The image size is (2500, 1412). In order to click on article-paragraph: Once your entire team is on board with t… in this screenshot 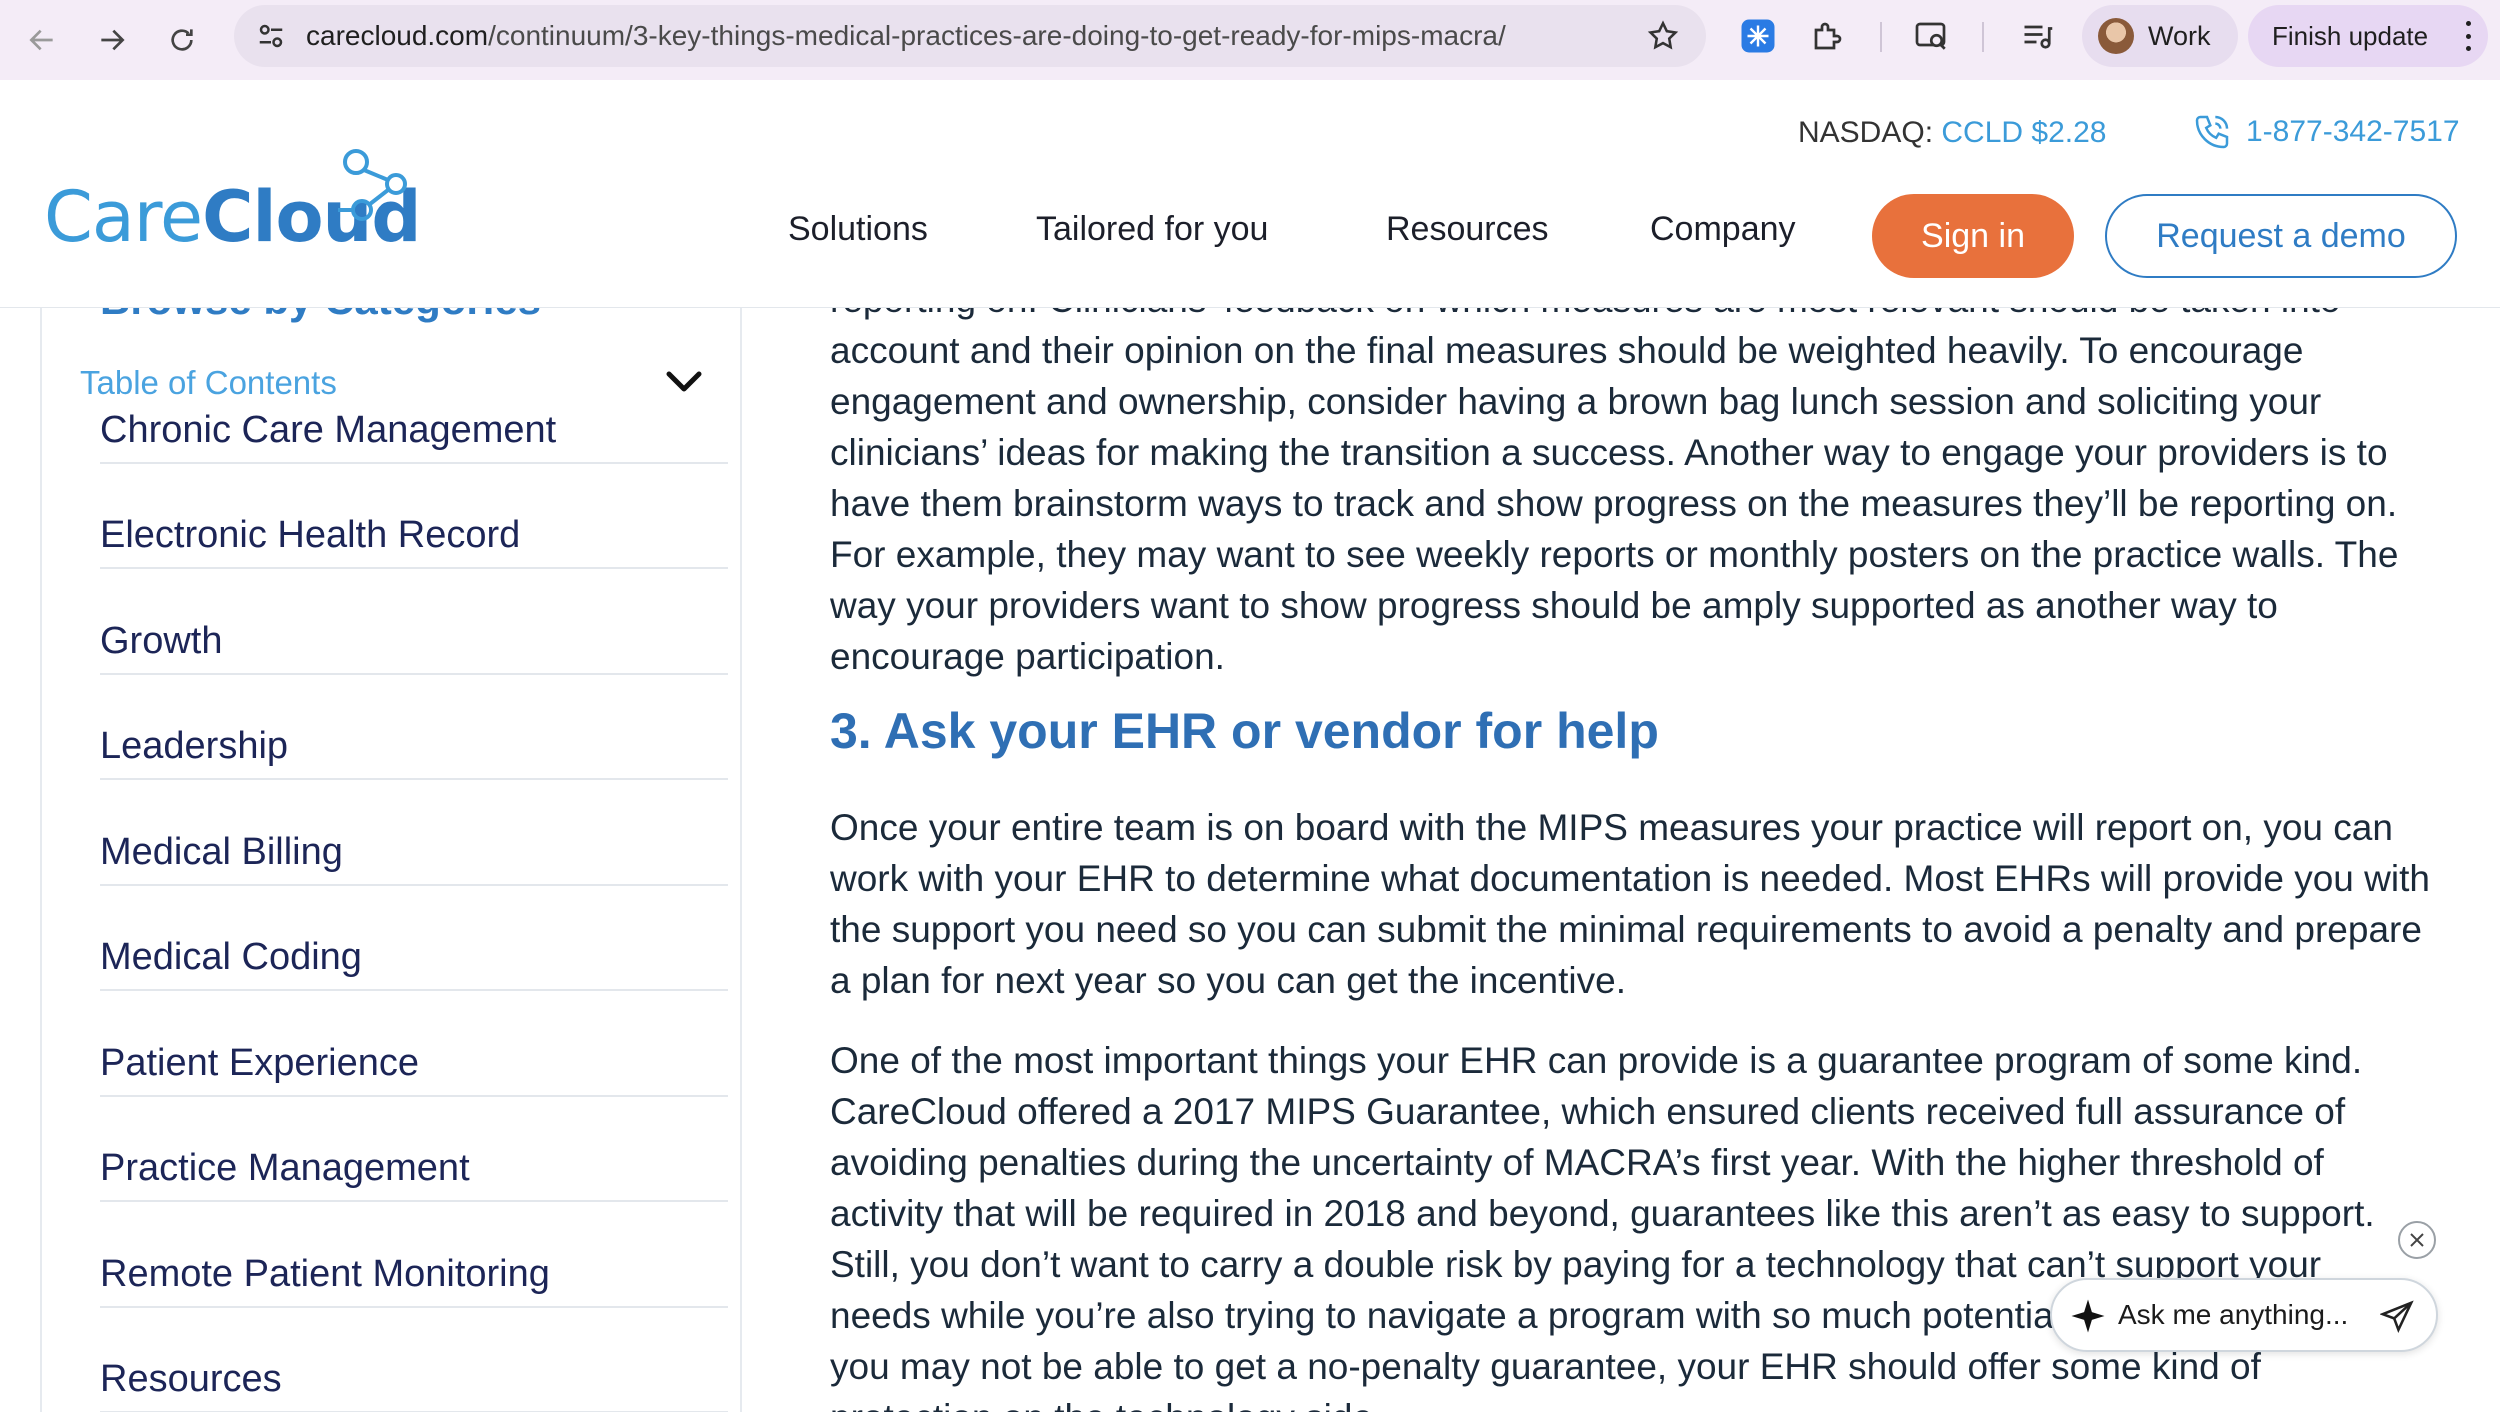, I will do `click(1630, 904)`.